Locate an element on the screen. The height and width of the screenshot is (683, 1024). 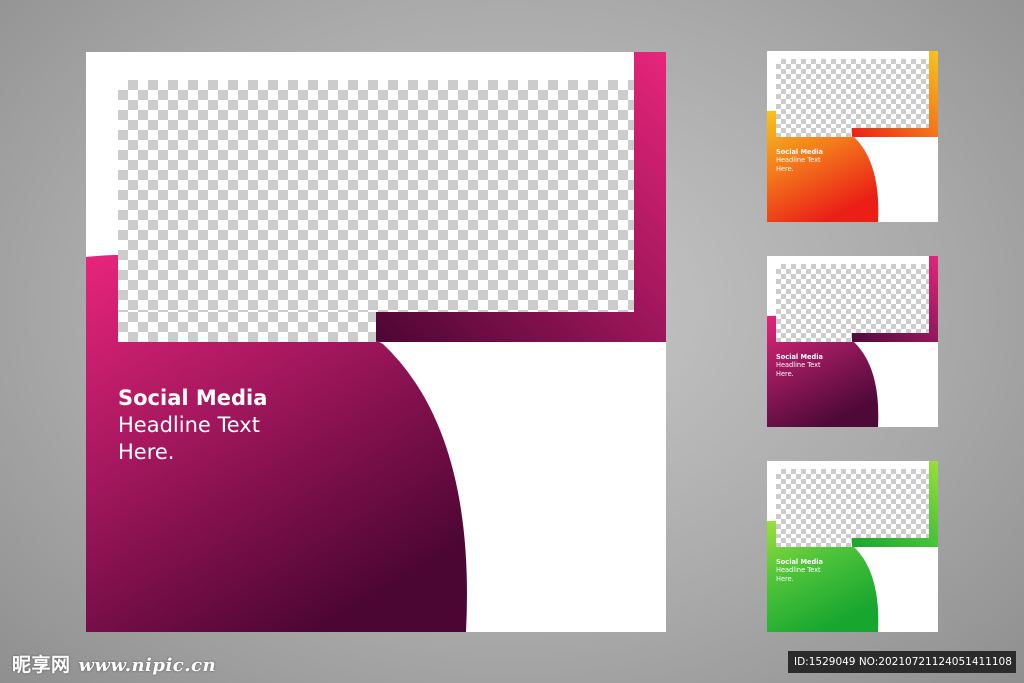
template-orange: Social Media Headline Text Here. is located at coordinates (852, 136).